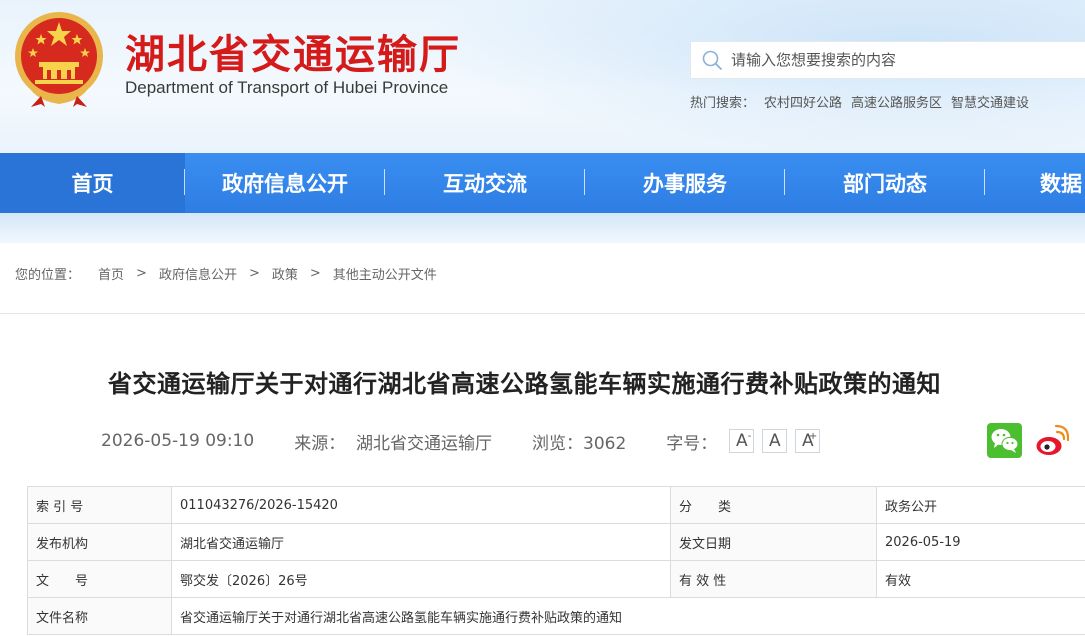 The width and height of the screenshot is (1085, 636). What do you see at coordinates (990, 101) in the screenshot?
I see `hot-search-link: 智慧交通建设` at bounding box center [990, 101].